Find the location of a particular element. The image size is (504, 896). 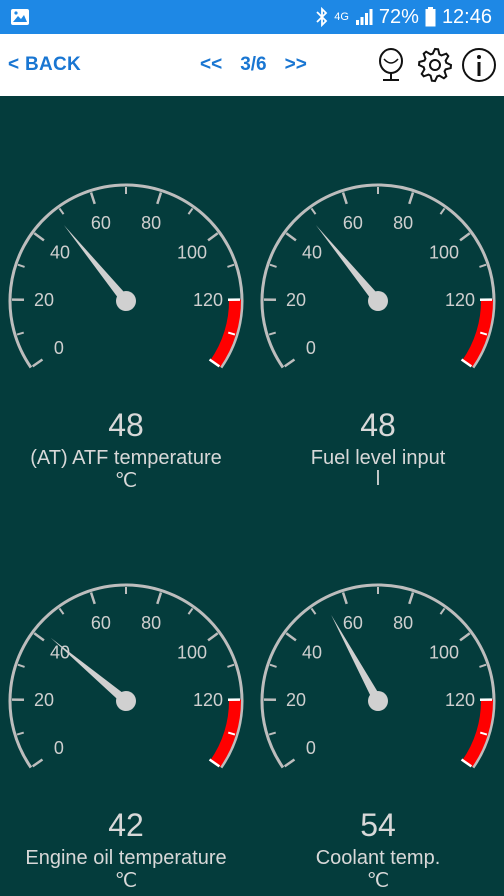

battery-icon is located at coordinates (430, 17).